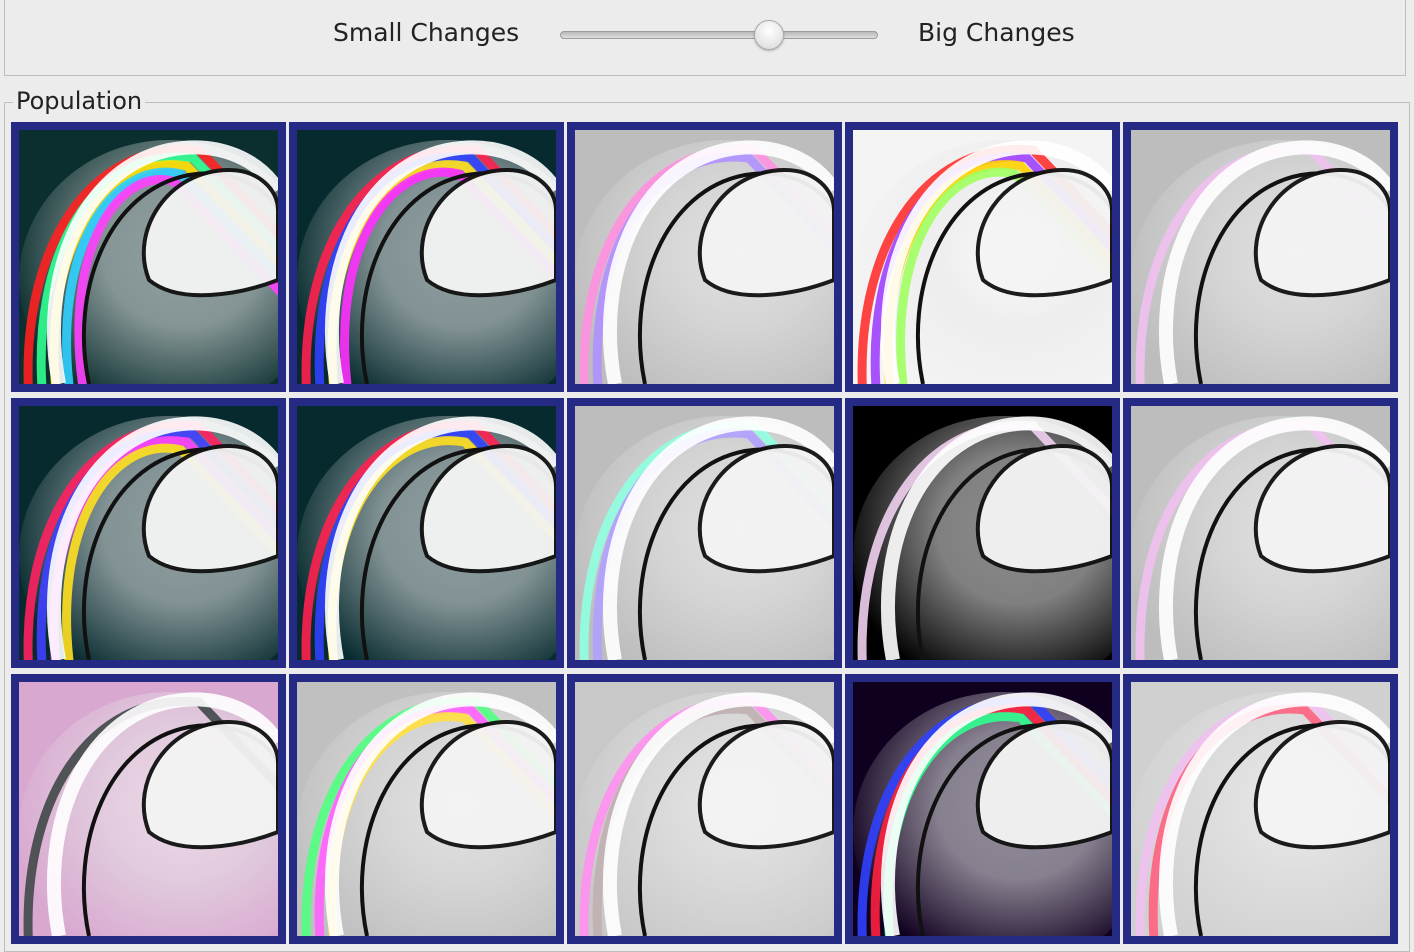 This screenshot has width=1414, height=952. I want to click on slider-track, so click(719, 35).